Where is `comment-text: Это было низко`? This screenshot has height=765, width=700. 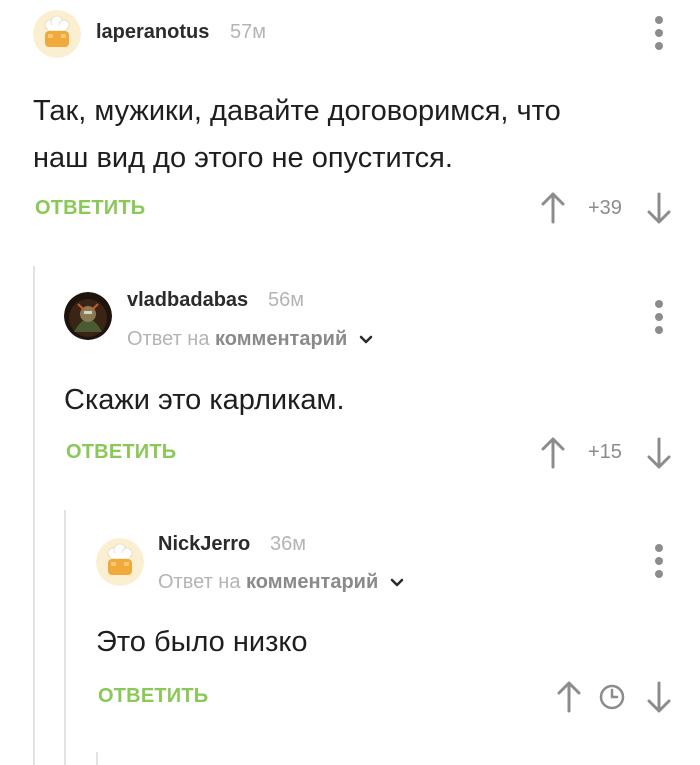
comment-text: Это было низко is located at coordinates (376, 642).